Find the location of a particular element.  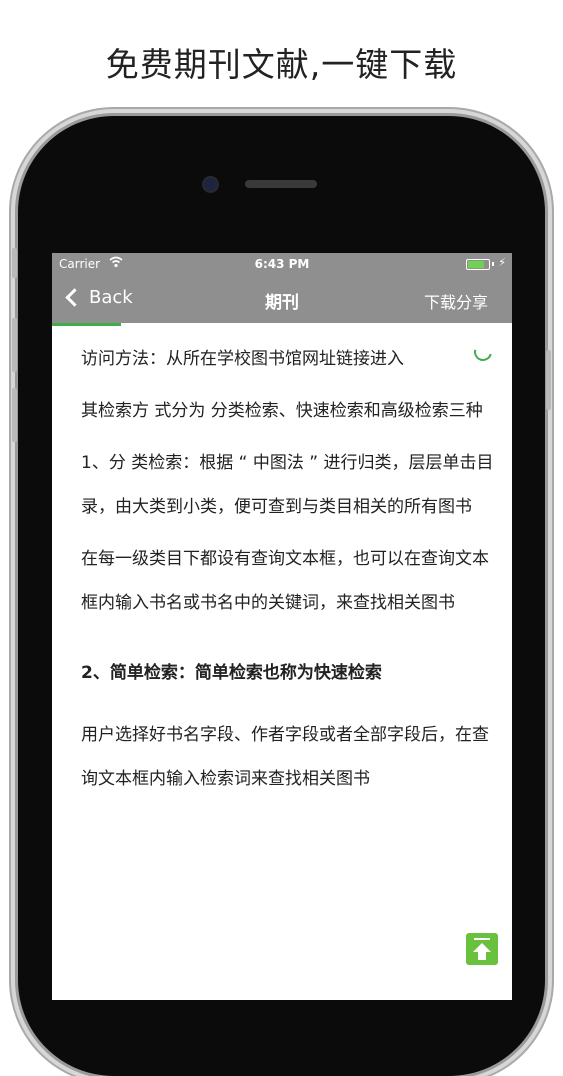

phone-volume-up is located at coordinates (14, 345).